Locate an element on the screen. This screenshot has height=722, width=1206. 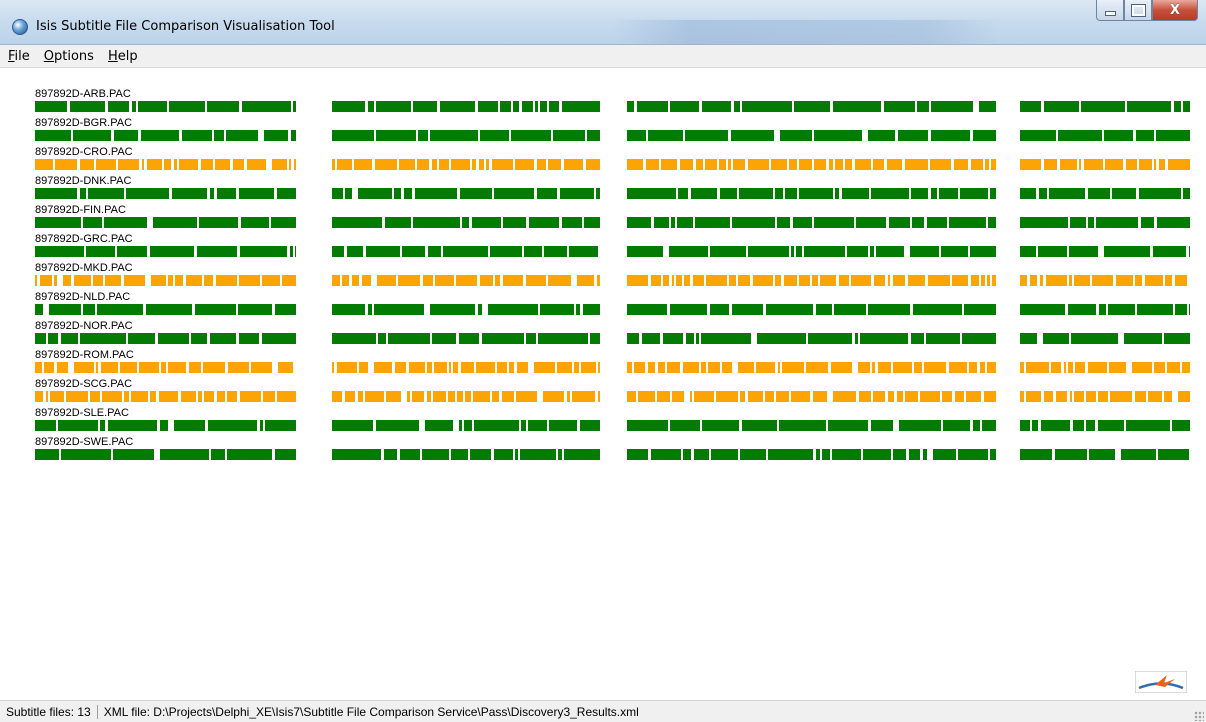
resize-grip-icon is located at coordinates (1199, 716).